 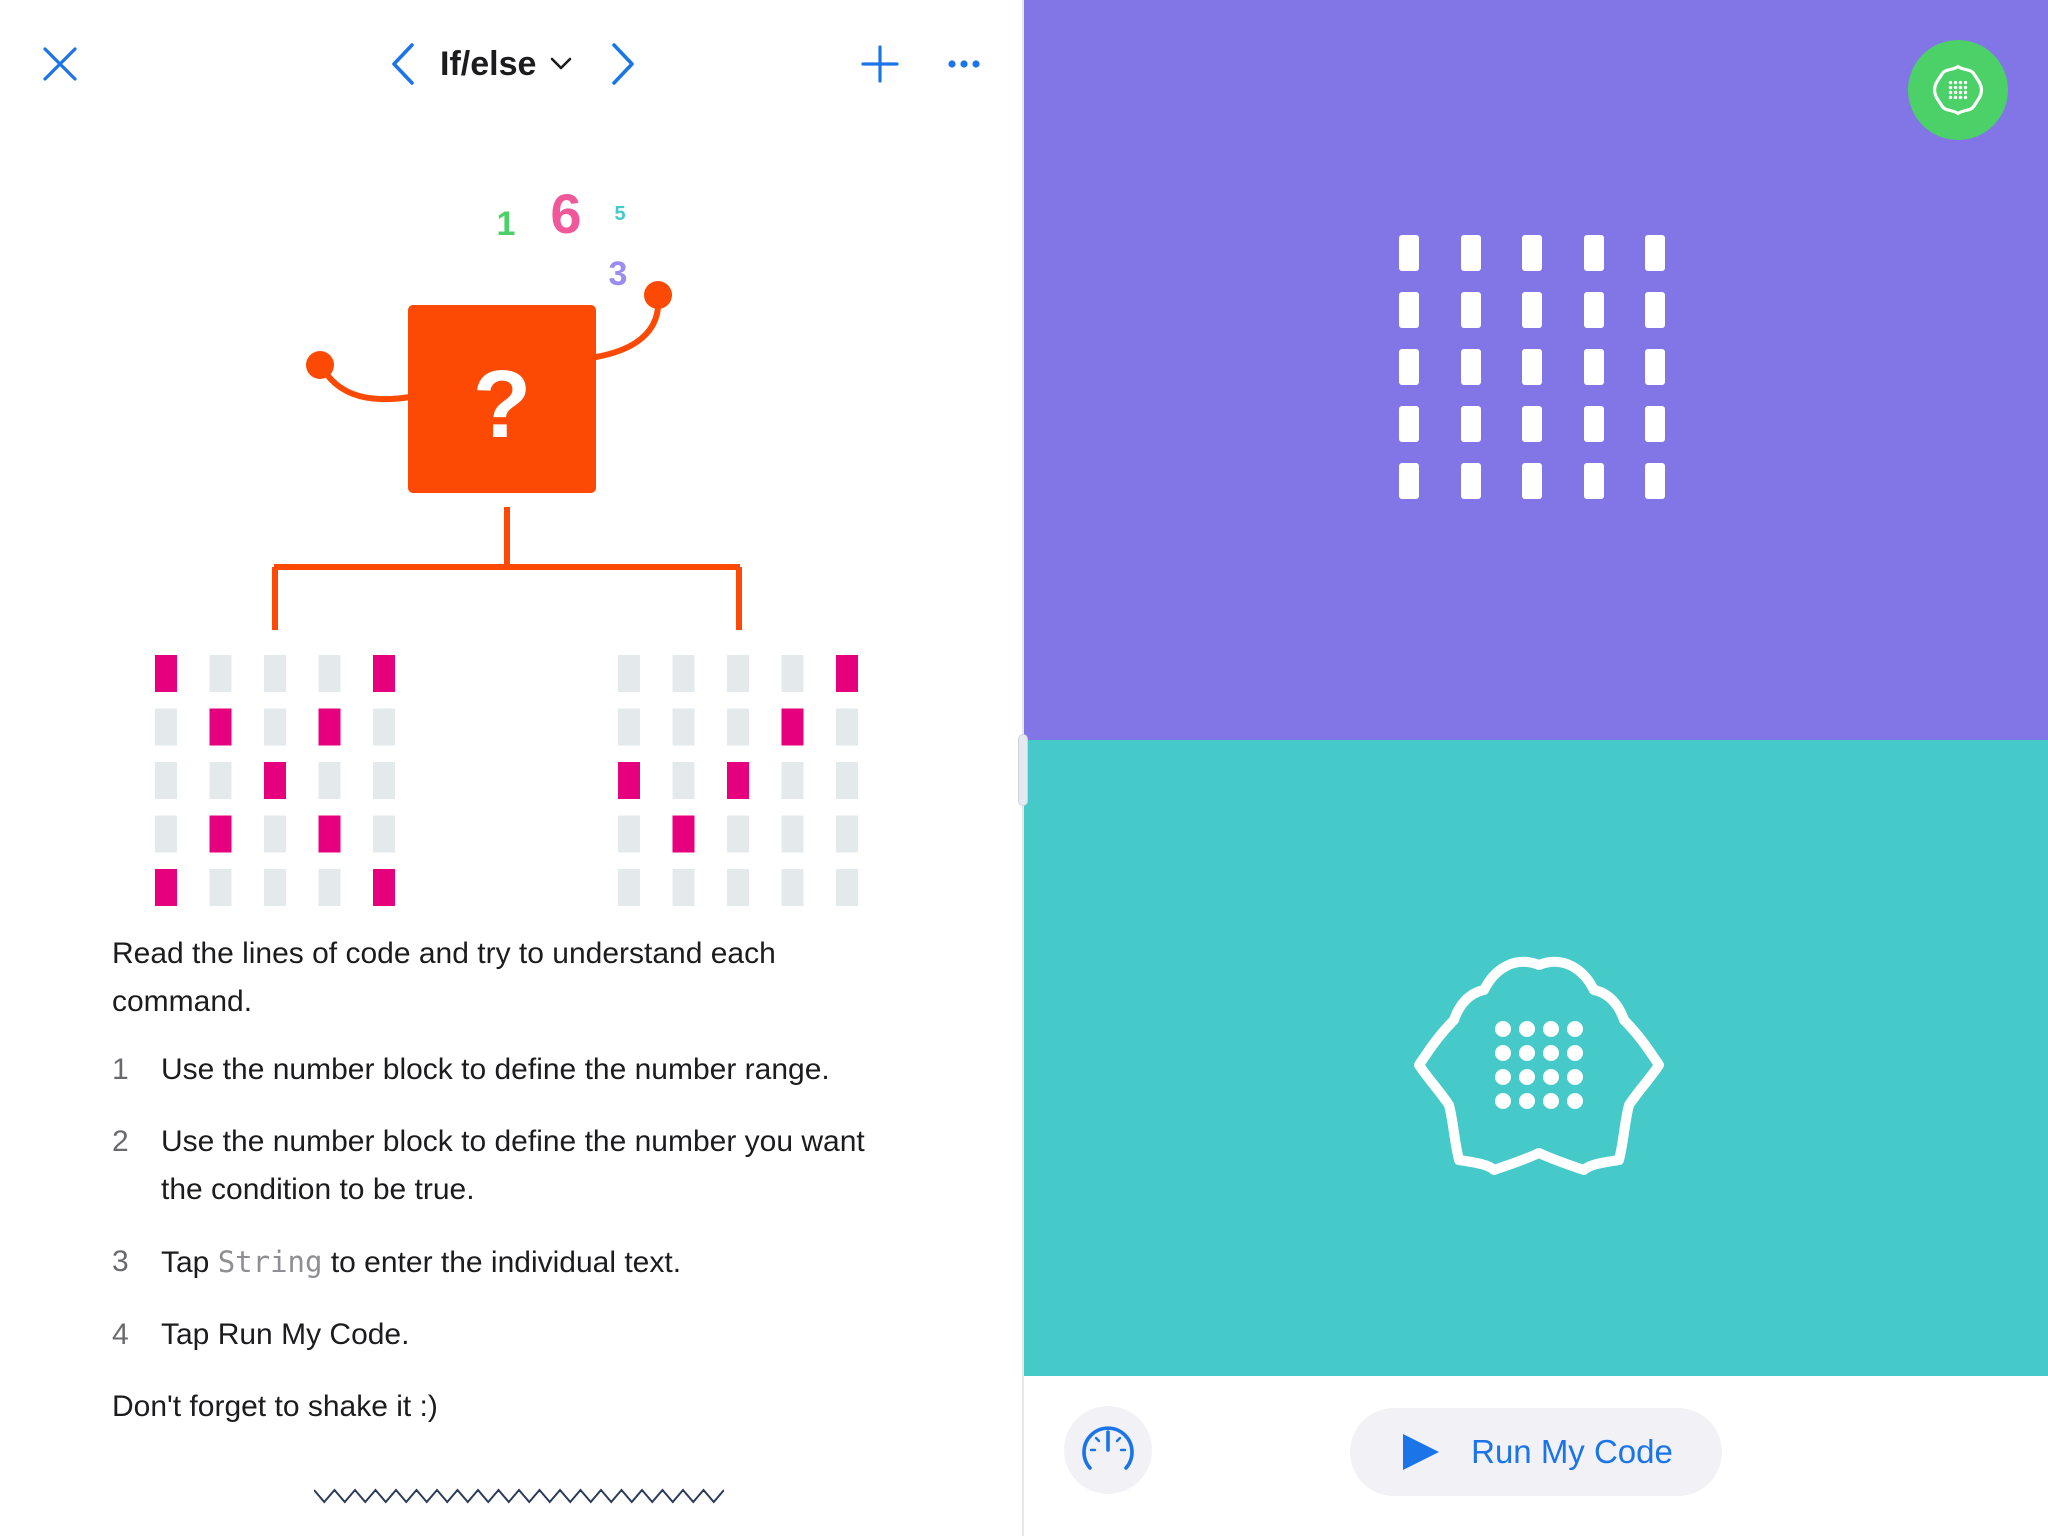 I want to click on number-6: 6, so click(x=565, y=213).